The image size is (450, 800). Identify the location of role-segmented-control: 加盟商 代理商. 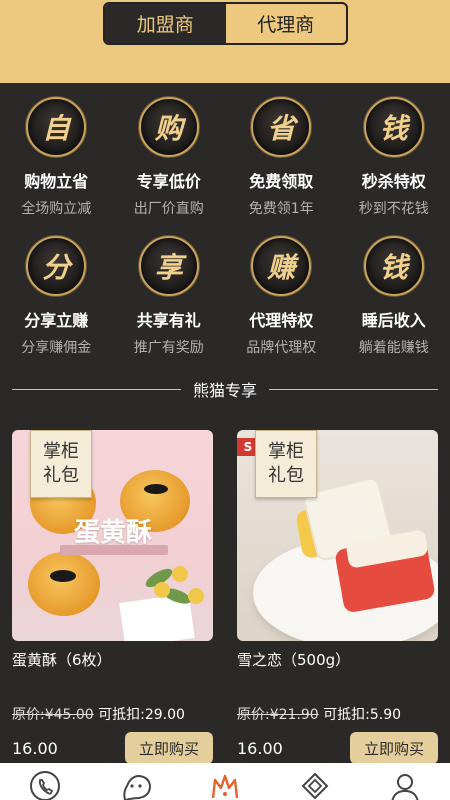
(225, 23).